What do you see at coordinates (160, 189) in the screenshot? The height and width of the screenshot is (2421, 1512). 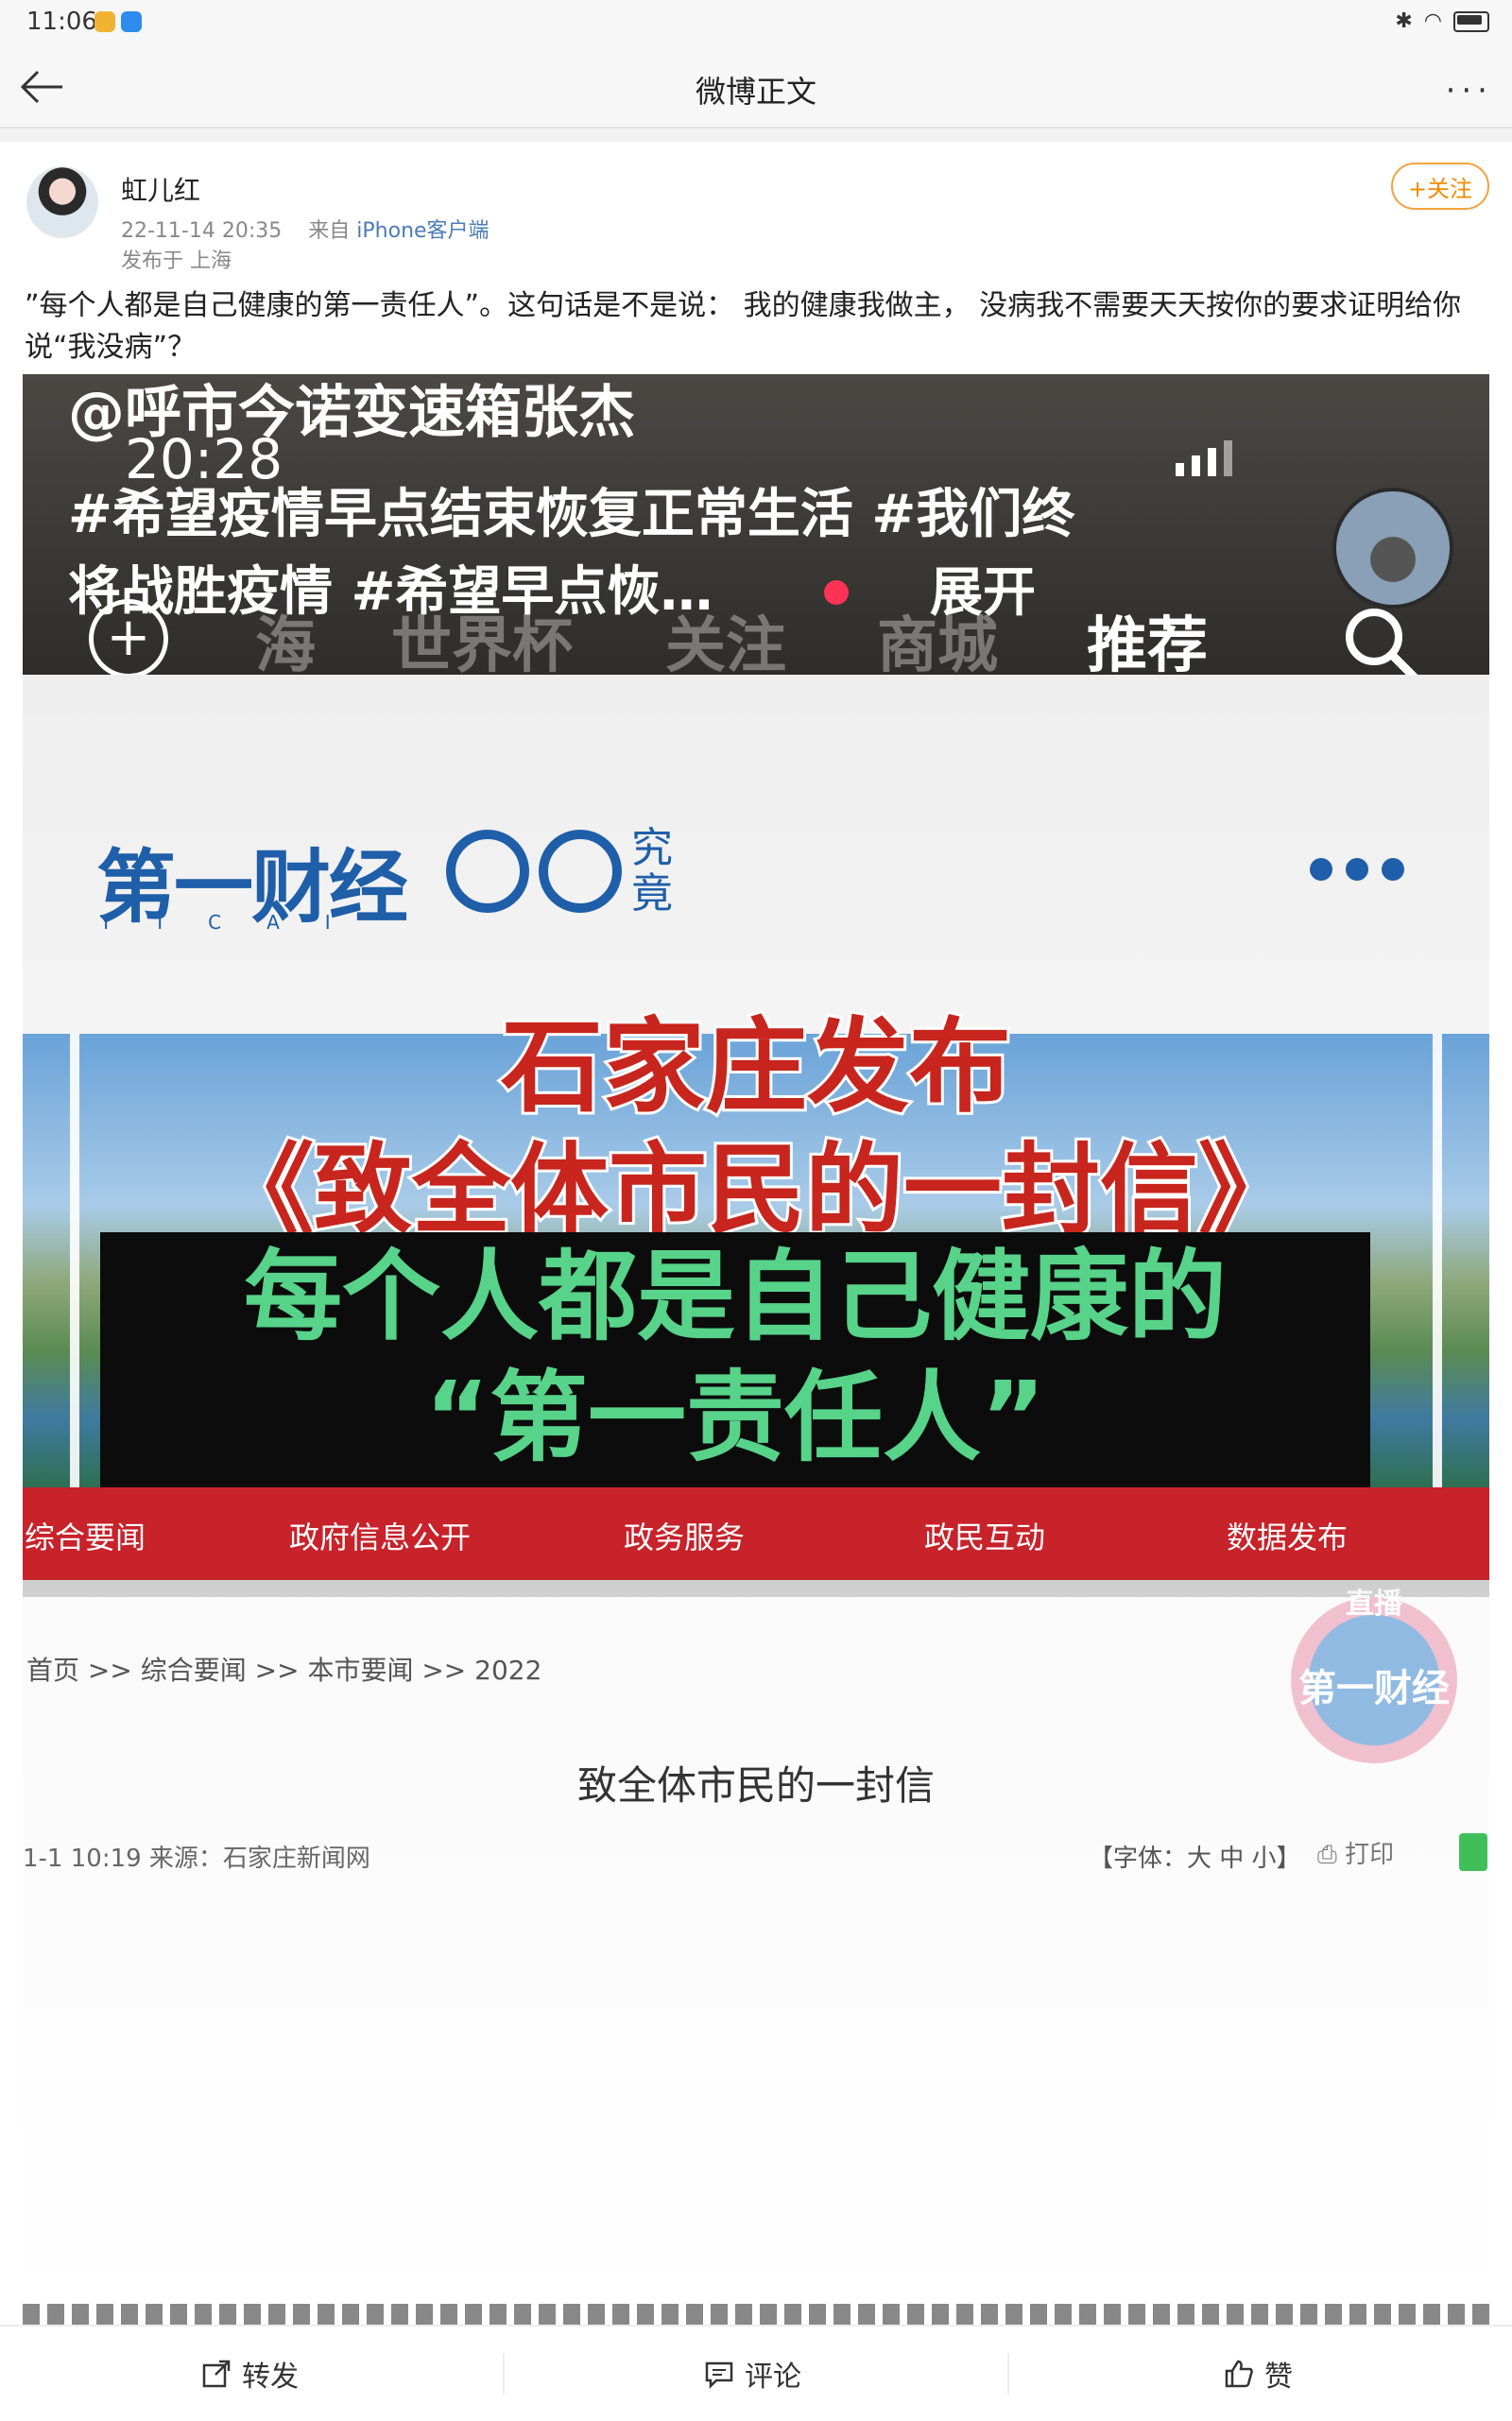 I see `post-username: 虹儿红` at bounding box center [160, 189].